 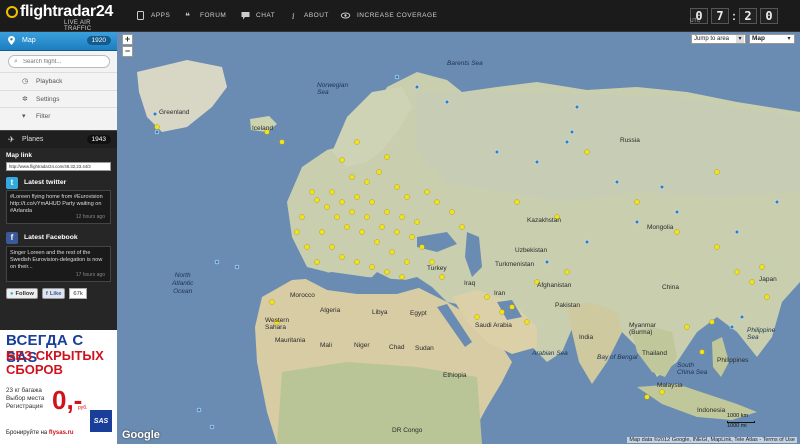 I want to click on nav-chat-label: CHAT, so click(x=266, y=15).